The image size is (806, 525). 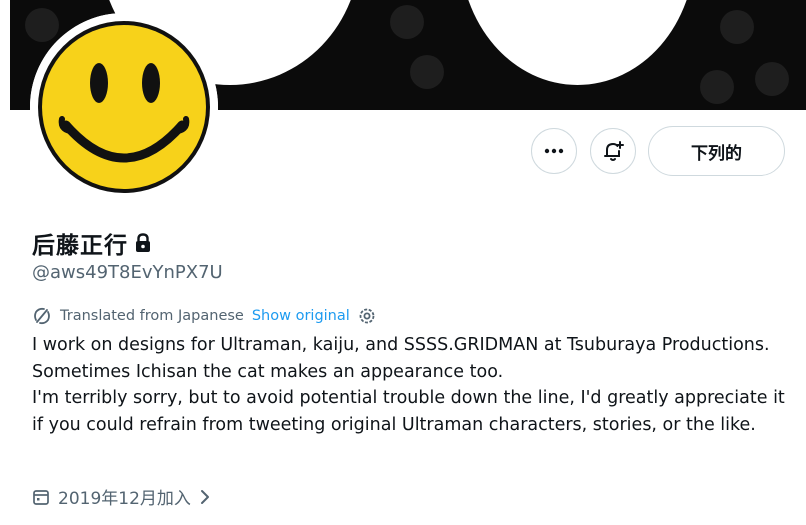 I want to click on translation-bar: Translated from Japanese Show original, so click(x=204, y=316).